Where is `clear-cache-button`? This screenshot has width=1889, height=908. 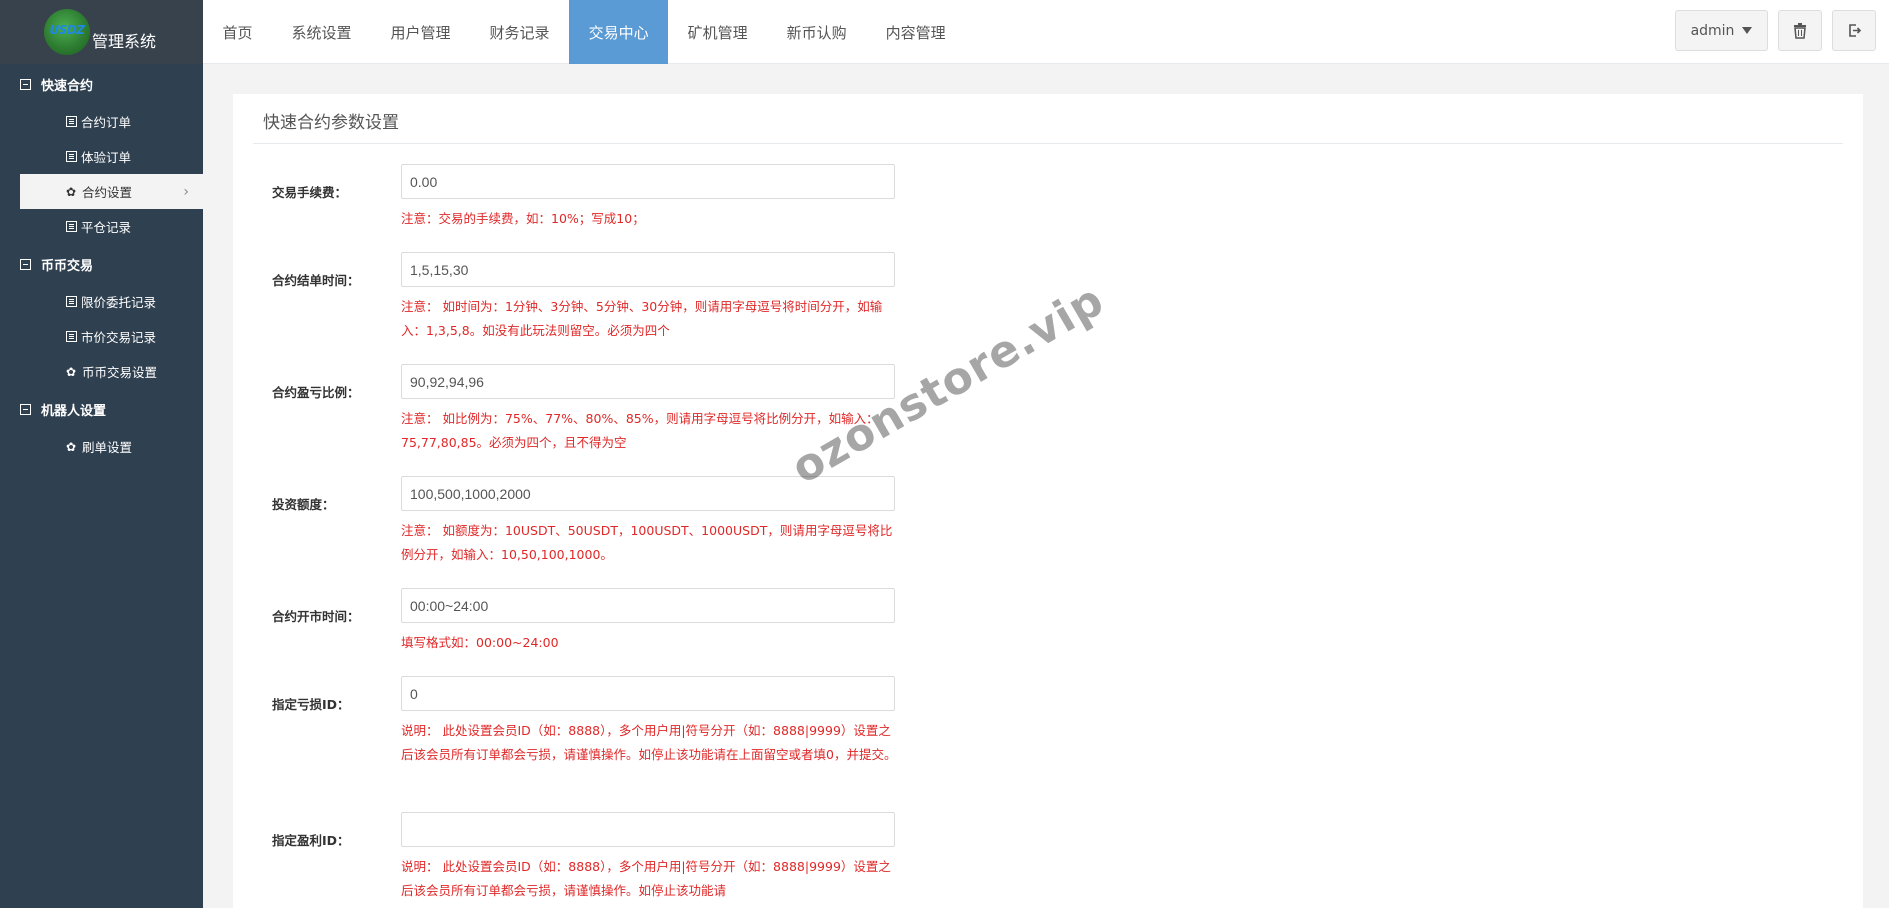 clear-cache-button is located at coordinates (1800, 30).